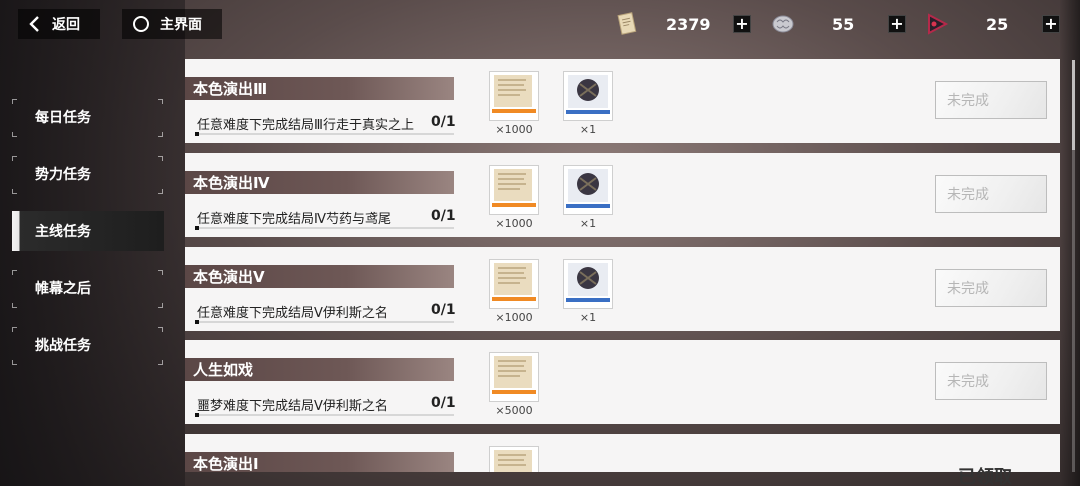  I want to click on nav-item-label: 帷幕之后, so click(63, 289).